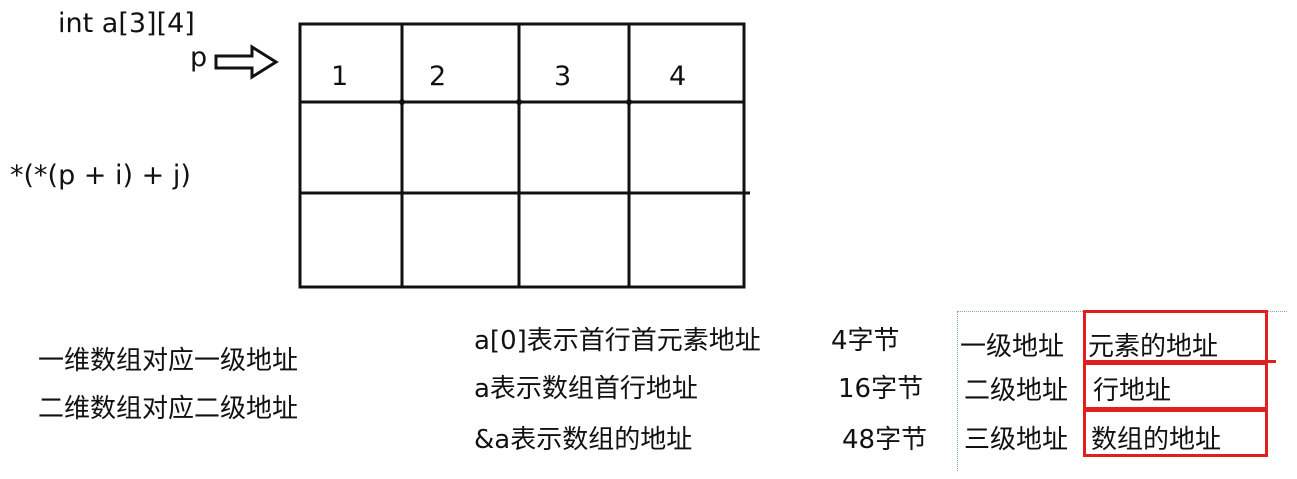 The image size is (1297, 479). What do you see at coordinates (583, 440) in the screenshot?
I see `row-meaning: &a表示数组的地址` at bounding box center [583, 440].